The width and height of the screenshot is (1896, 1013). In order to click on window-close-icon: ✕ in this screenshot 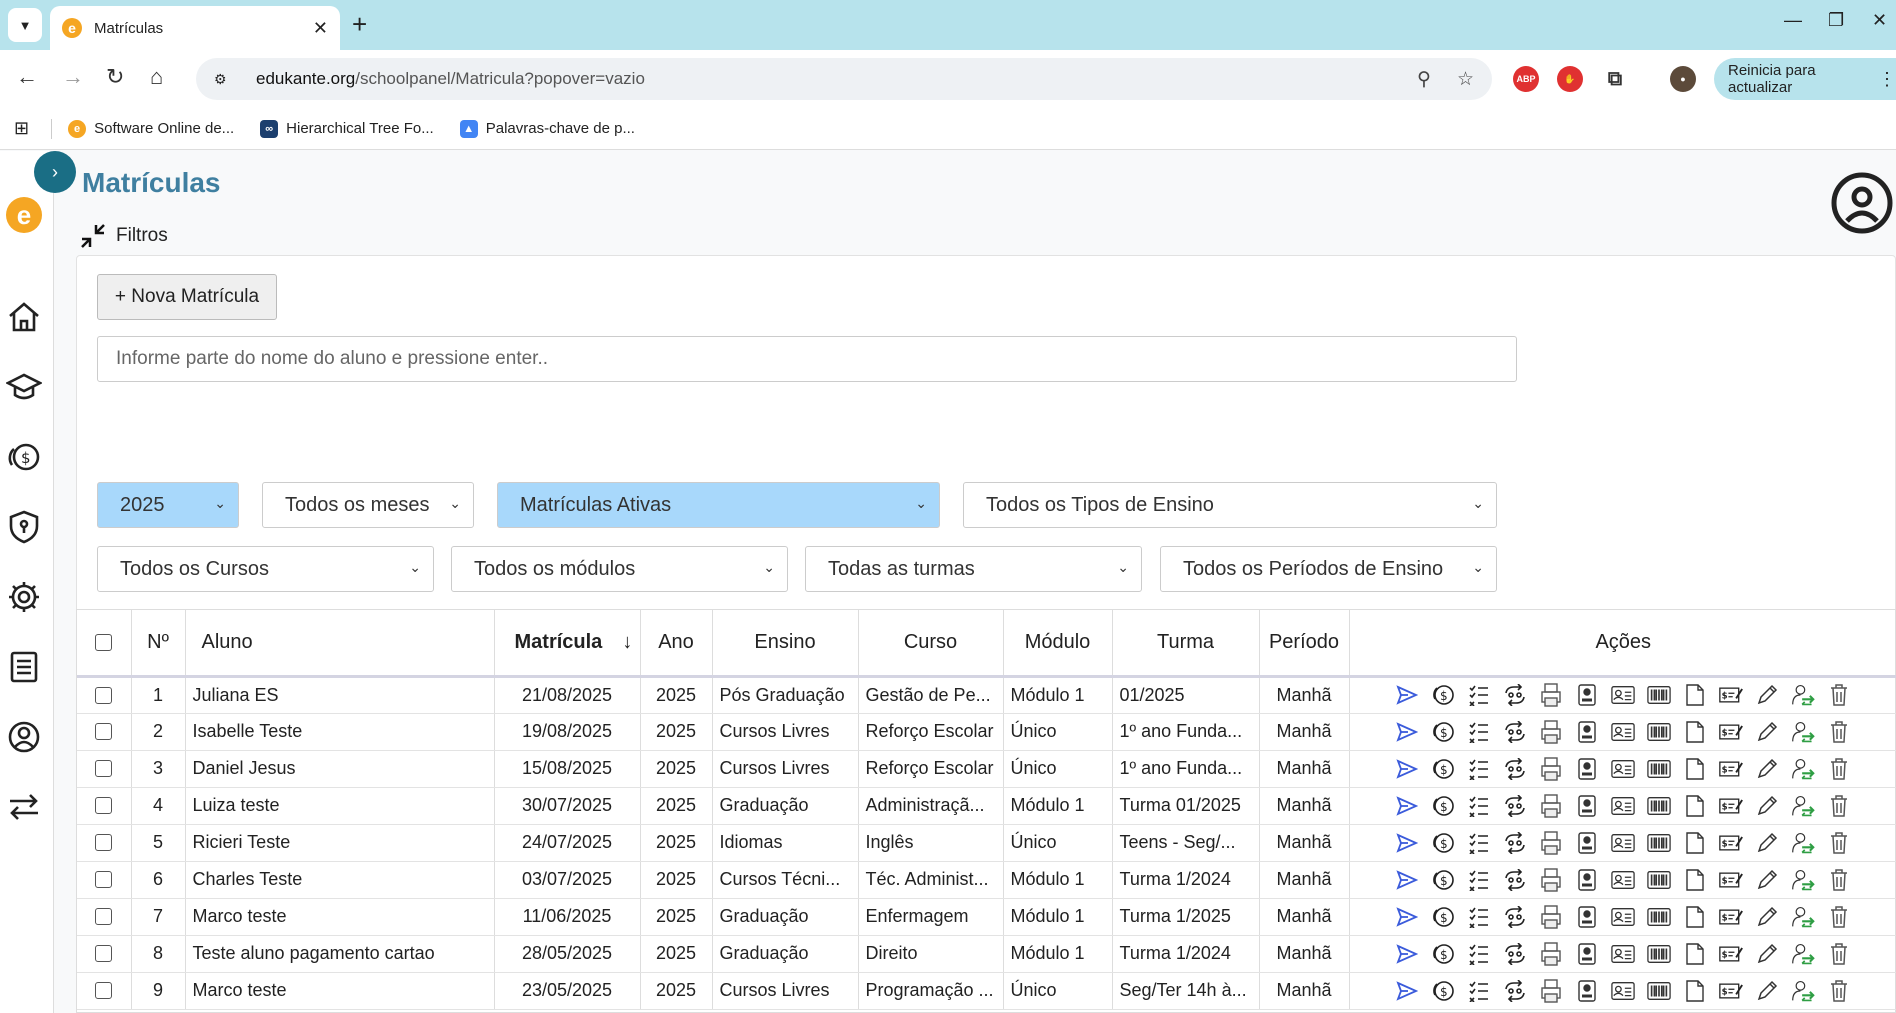, I will do `click(1879, 20)`.